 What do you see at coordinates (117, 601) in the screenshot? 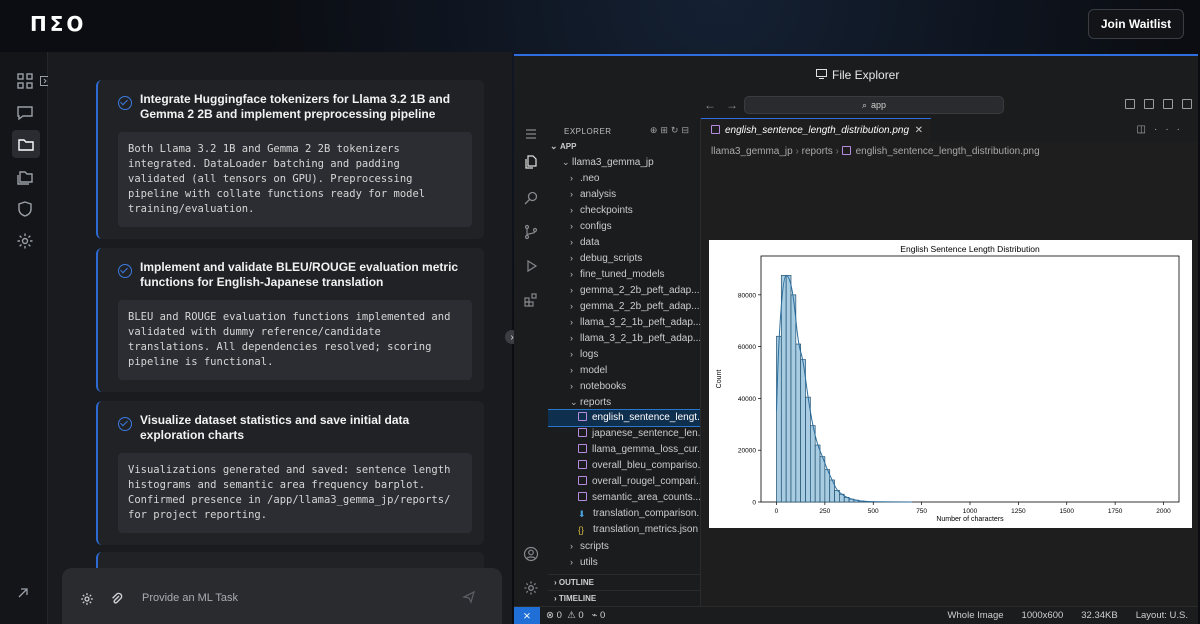
I see `paperclip-icon` at bounding box center [117, 601].